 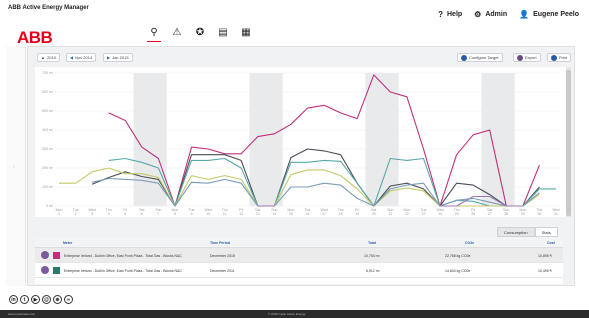 What do you see at coordinates (46, 299) in the screenshot?
I see `email-icon: @` at bounding box center [46, 299].